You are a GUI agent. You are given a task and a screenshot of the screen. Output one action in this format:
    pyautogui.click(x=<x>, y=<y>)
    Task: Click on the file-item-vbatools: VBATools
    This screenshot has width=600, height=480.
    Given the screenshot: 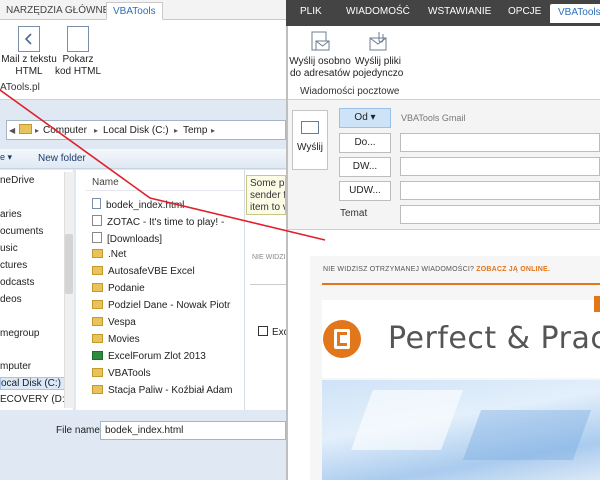 What is the action you would take?
    pyautogui.click(x=121, y=376)
    